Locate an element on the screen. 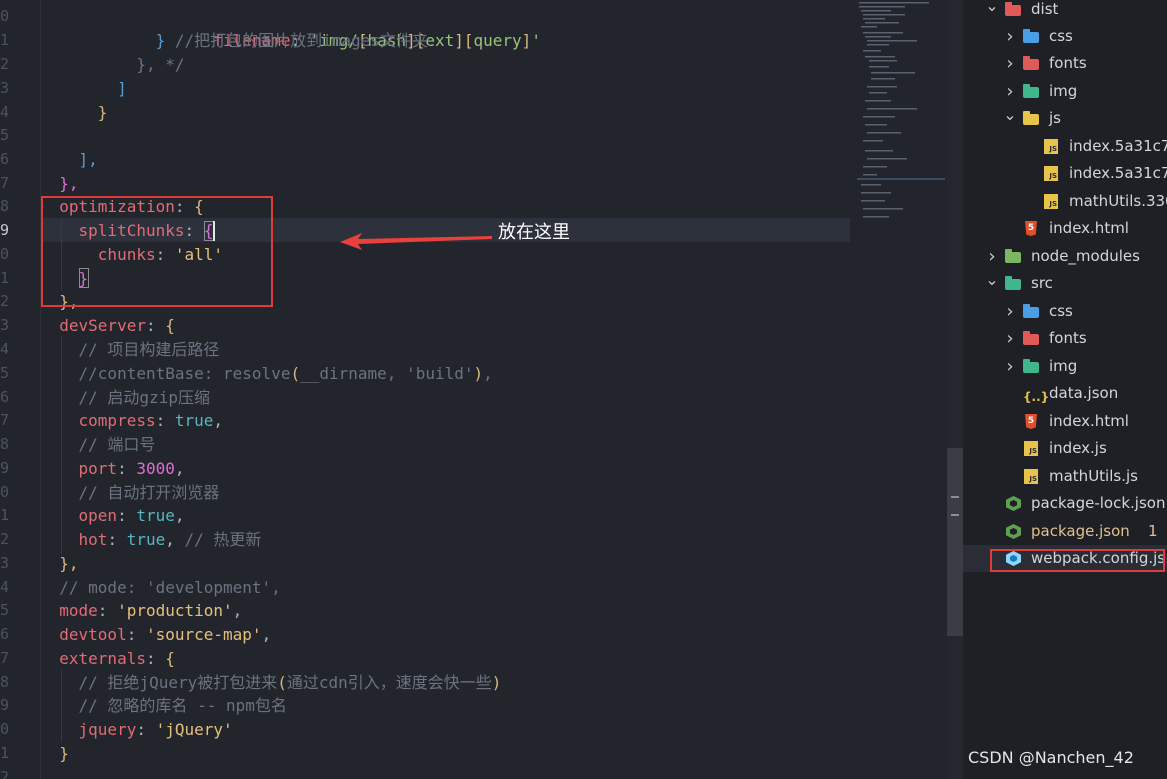  tree-item-mathutils-js: JS mathUtils.js is located at coordinates (1065, 476).